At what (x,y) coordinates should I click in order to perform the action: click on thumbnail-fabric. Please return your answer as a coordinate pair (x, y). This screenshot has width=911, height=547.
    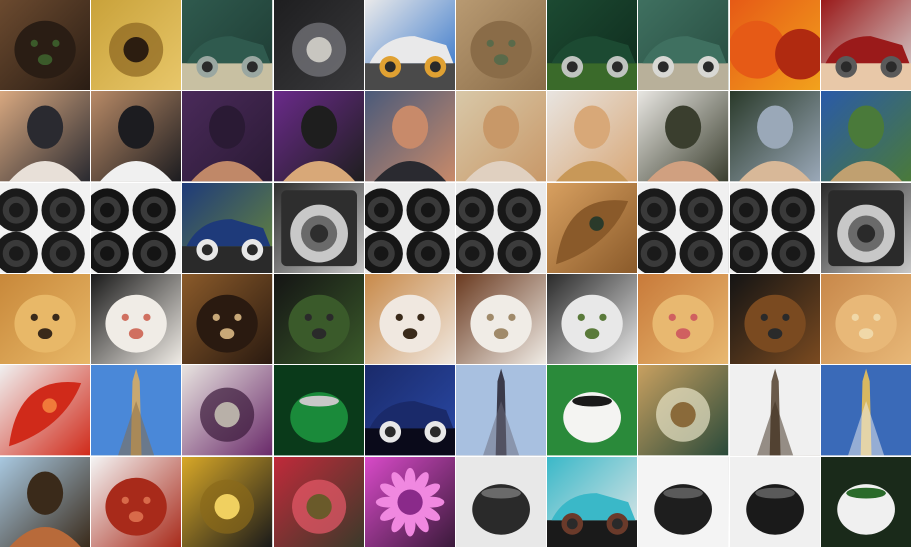
    Looking at the image, I should click on (318, 501).